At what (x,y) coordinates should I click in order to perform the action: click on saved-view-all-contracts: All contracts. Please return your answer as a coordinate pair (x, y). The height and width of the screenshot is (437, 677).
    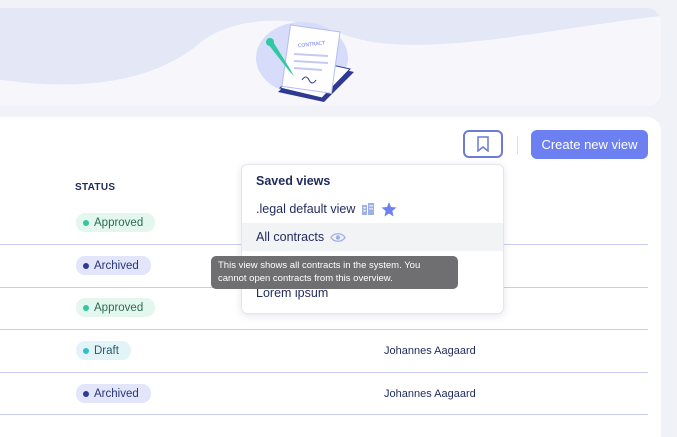
    Looking at the image, I should click on (372, 237).